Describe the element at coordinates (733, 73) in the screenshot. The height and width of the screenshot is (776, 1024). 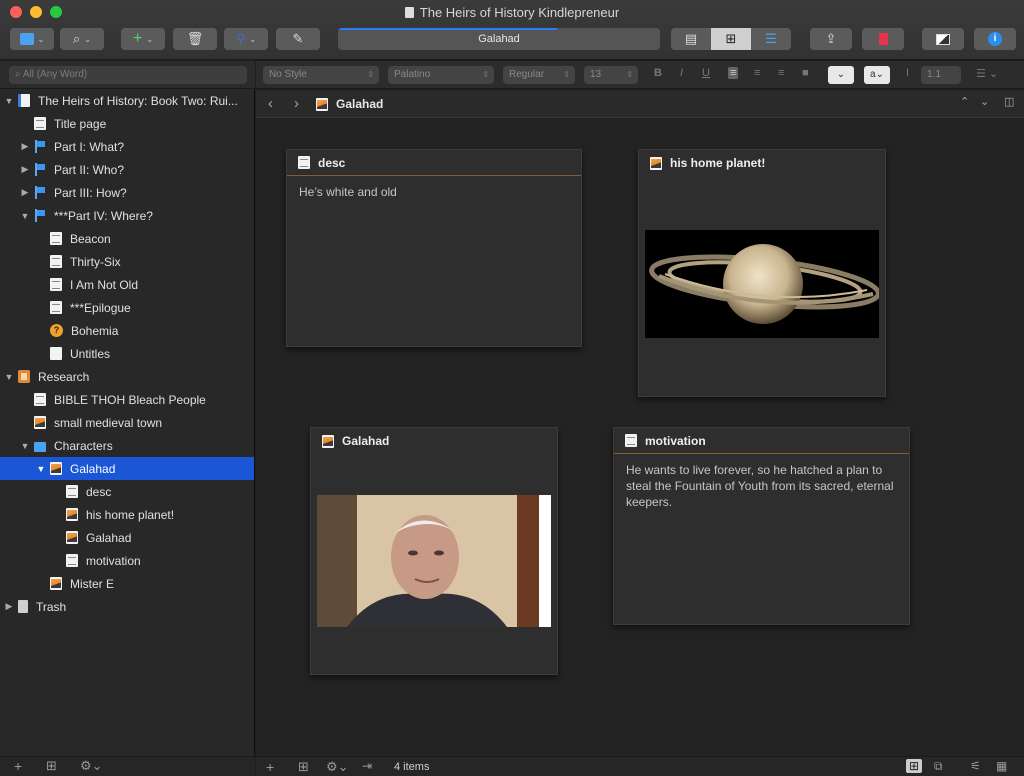
I see `align-left-button: ≡` at that location.